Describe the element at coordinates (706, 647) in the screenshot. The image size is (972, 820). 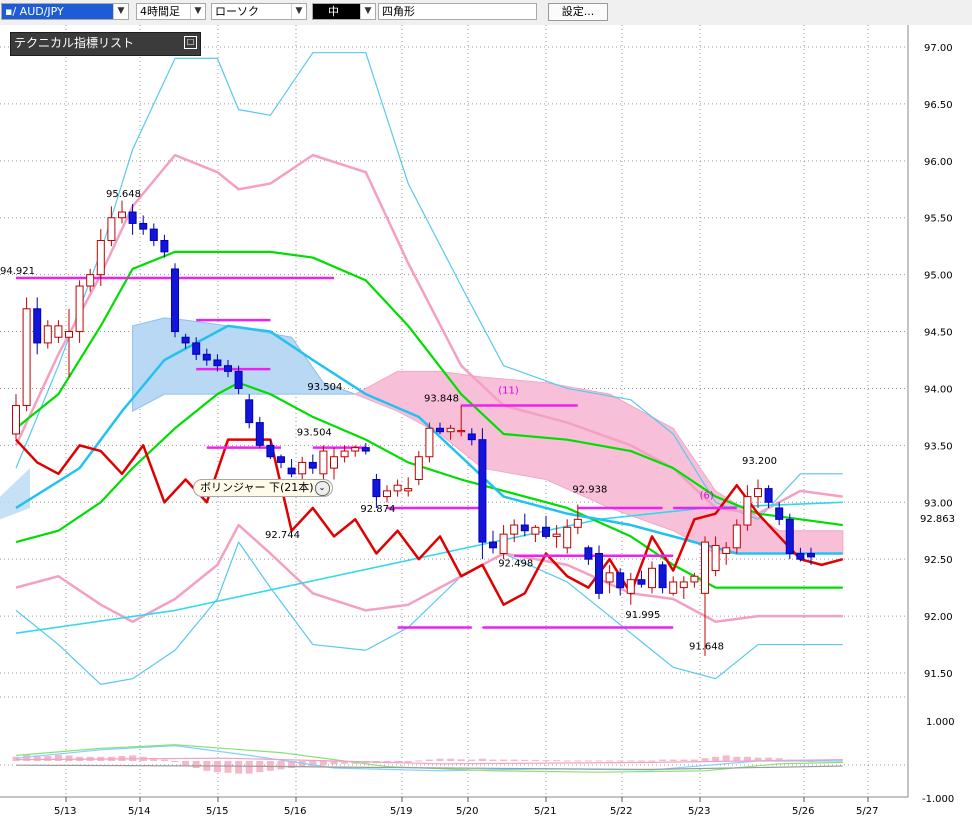
I see `price-annotation: 91.648` at that location.